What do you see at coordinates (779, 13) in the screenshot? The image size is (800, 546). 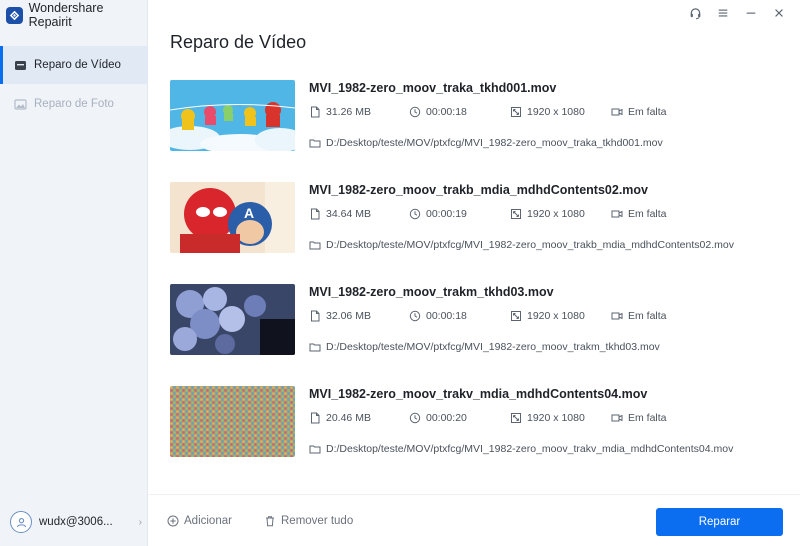 I see `close-icon` at bounding box center [779, 13].